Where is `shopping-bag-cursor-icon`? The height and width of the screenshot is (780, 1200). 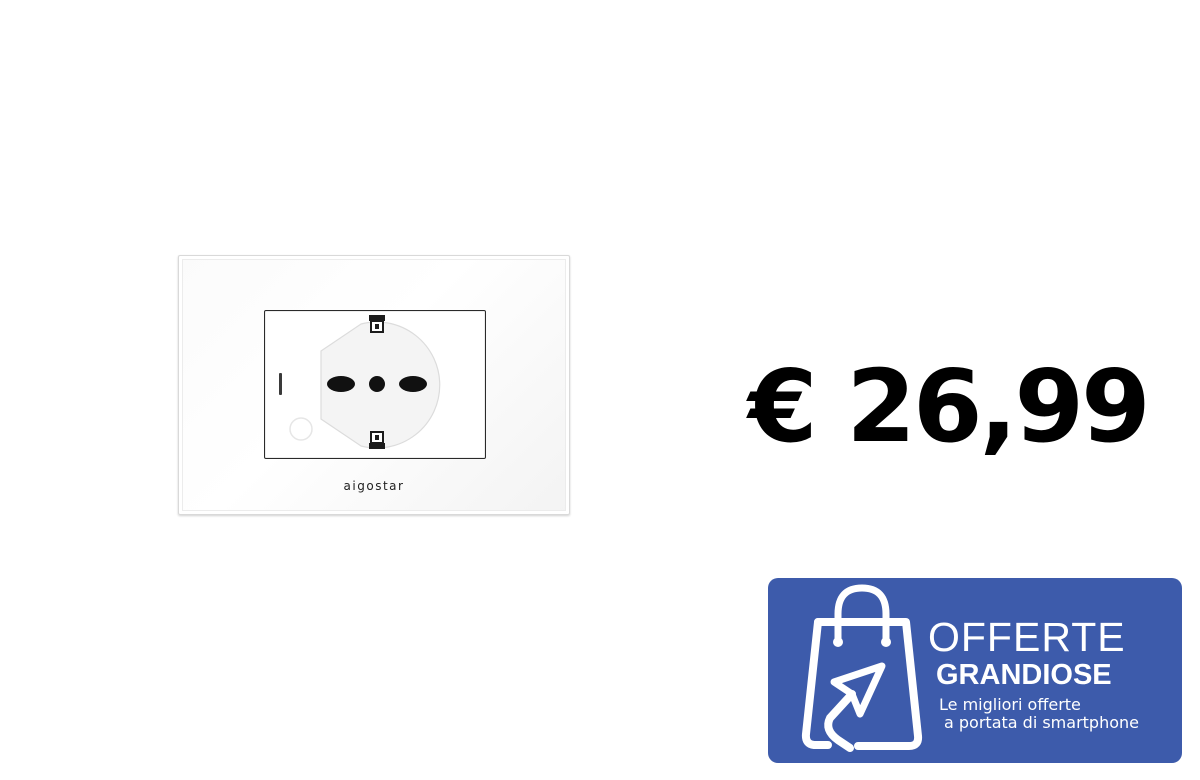 shopping-bag-cursor-icon is located at coordinates (862, 668).